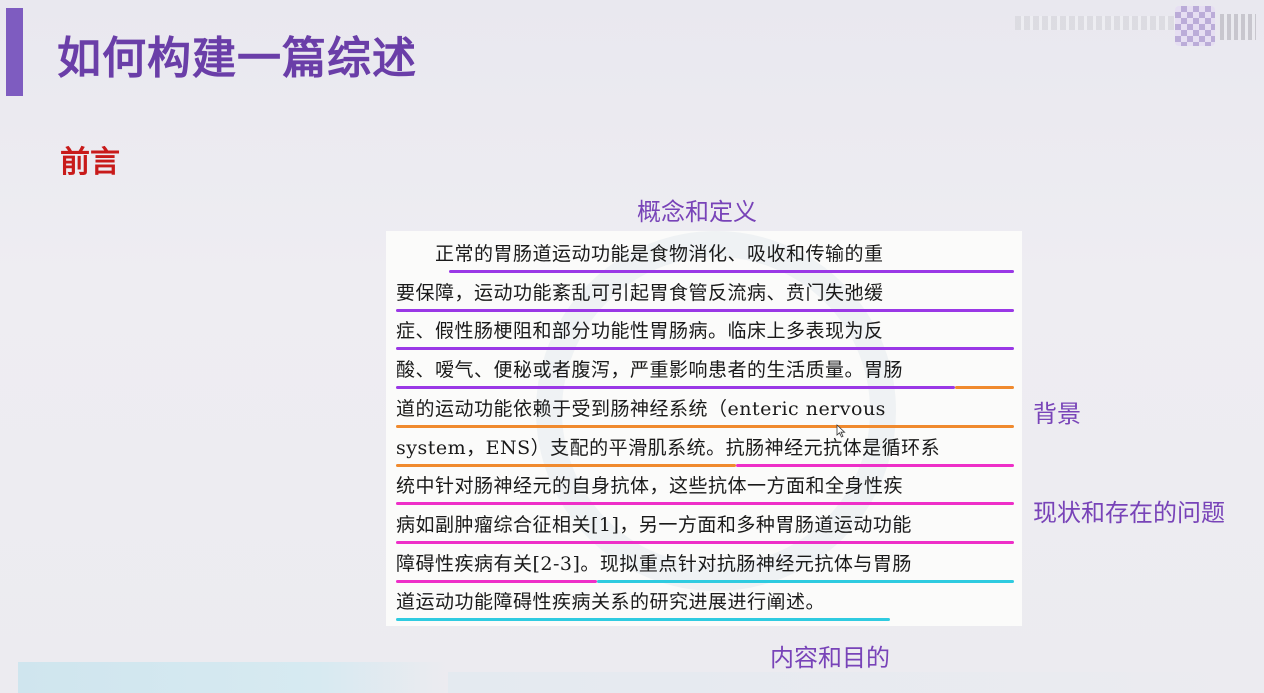 This screenshot has width=1264, height=693. I want to click on label-background: 背景, so click(1057, 414).